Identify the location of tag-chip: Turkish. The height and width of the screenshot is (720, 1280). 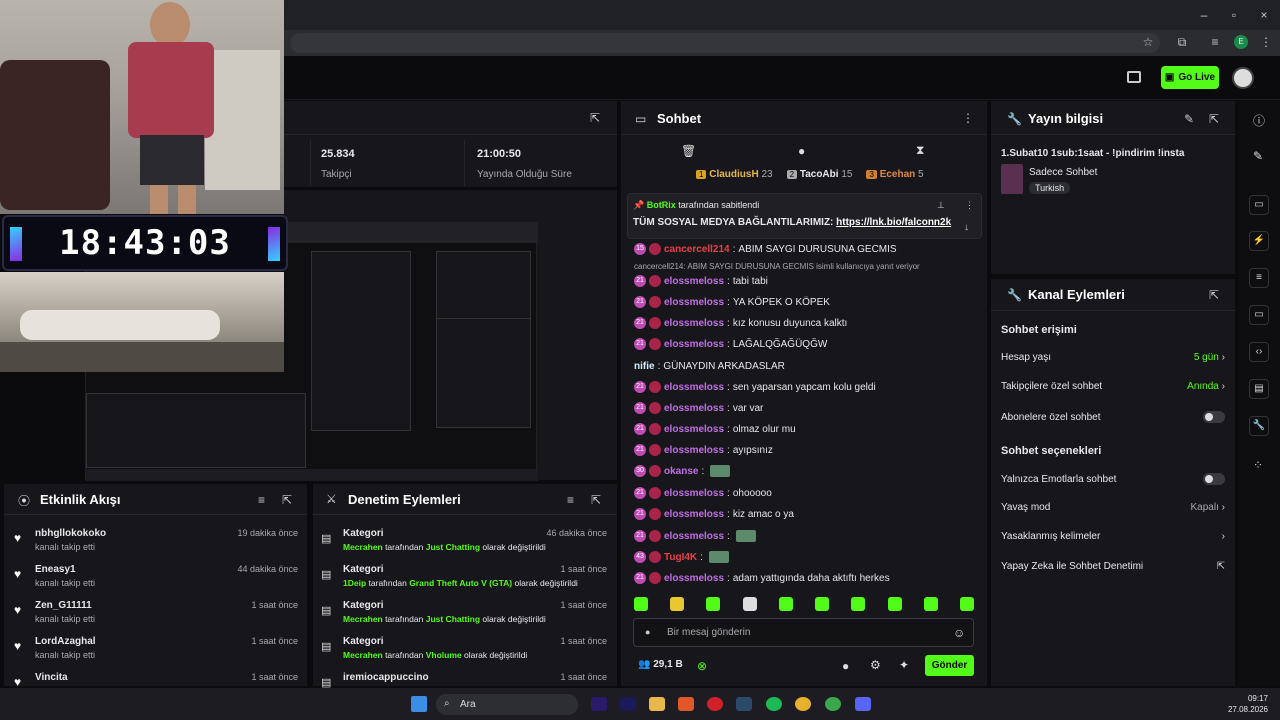
(1050, 188).